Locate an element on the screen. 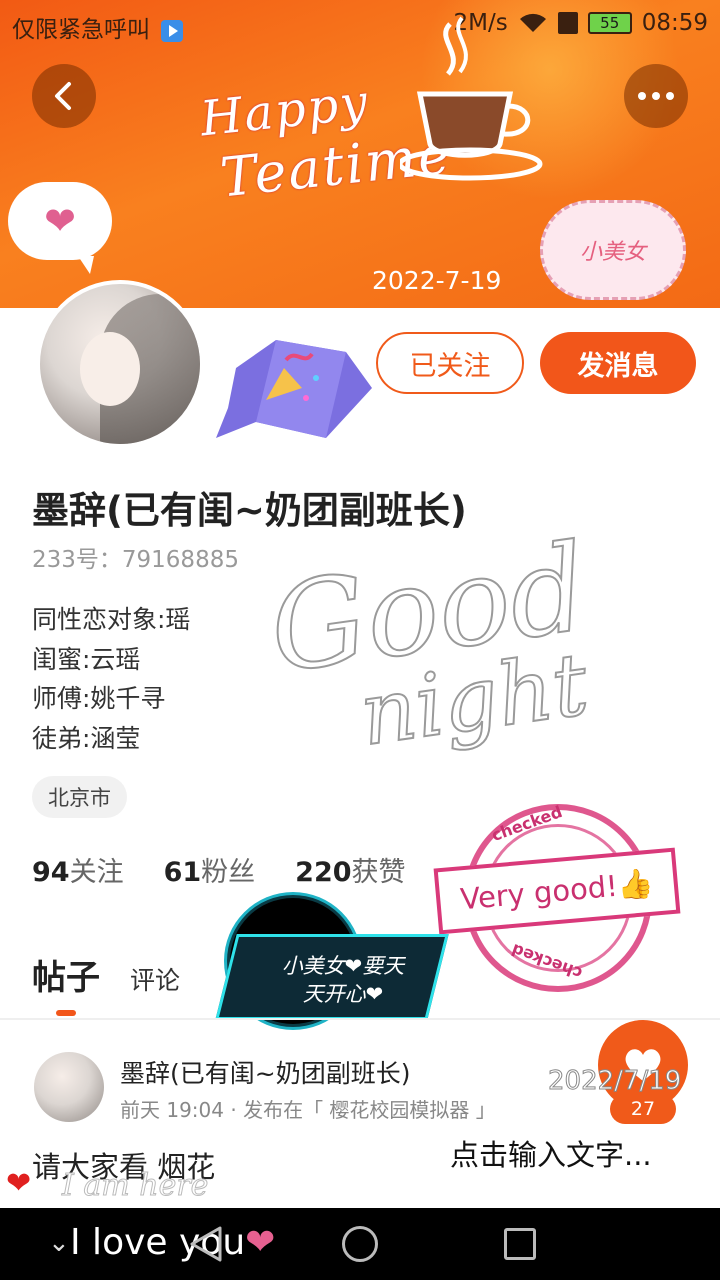 The image size is (720, 1280). battery-icon: 55 is located at coordinates (609, 23).